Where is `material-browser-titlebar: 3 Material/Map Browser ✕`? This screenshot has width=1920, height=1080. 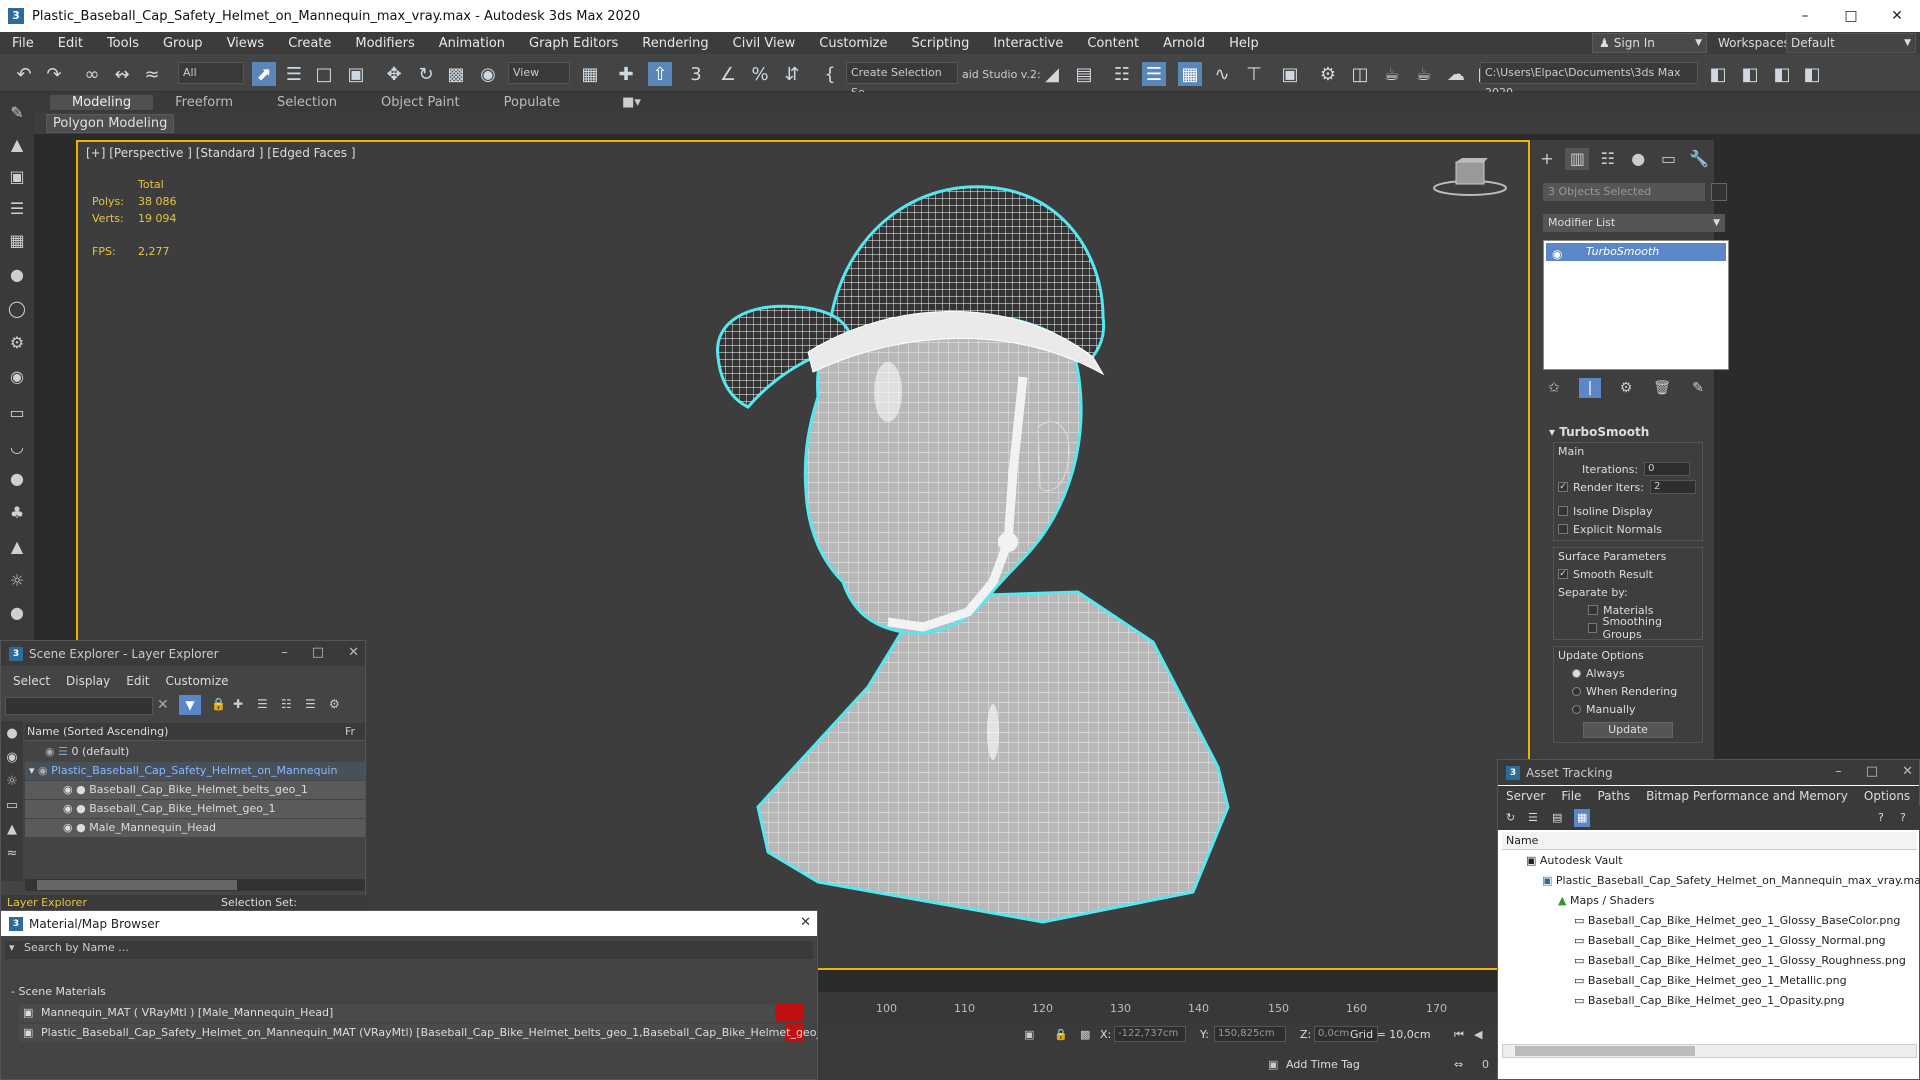 material-browser-titlebar: 3 Material/Map Browser ✕ is located at coordinates (409, 923).